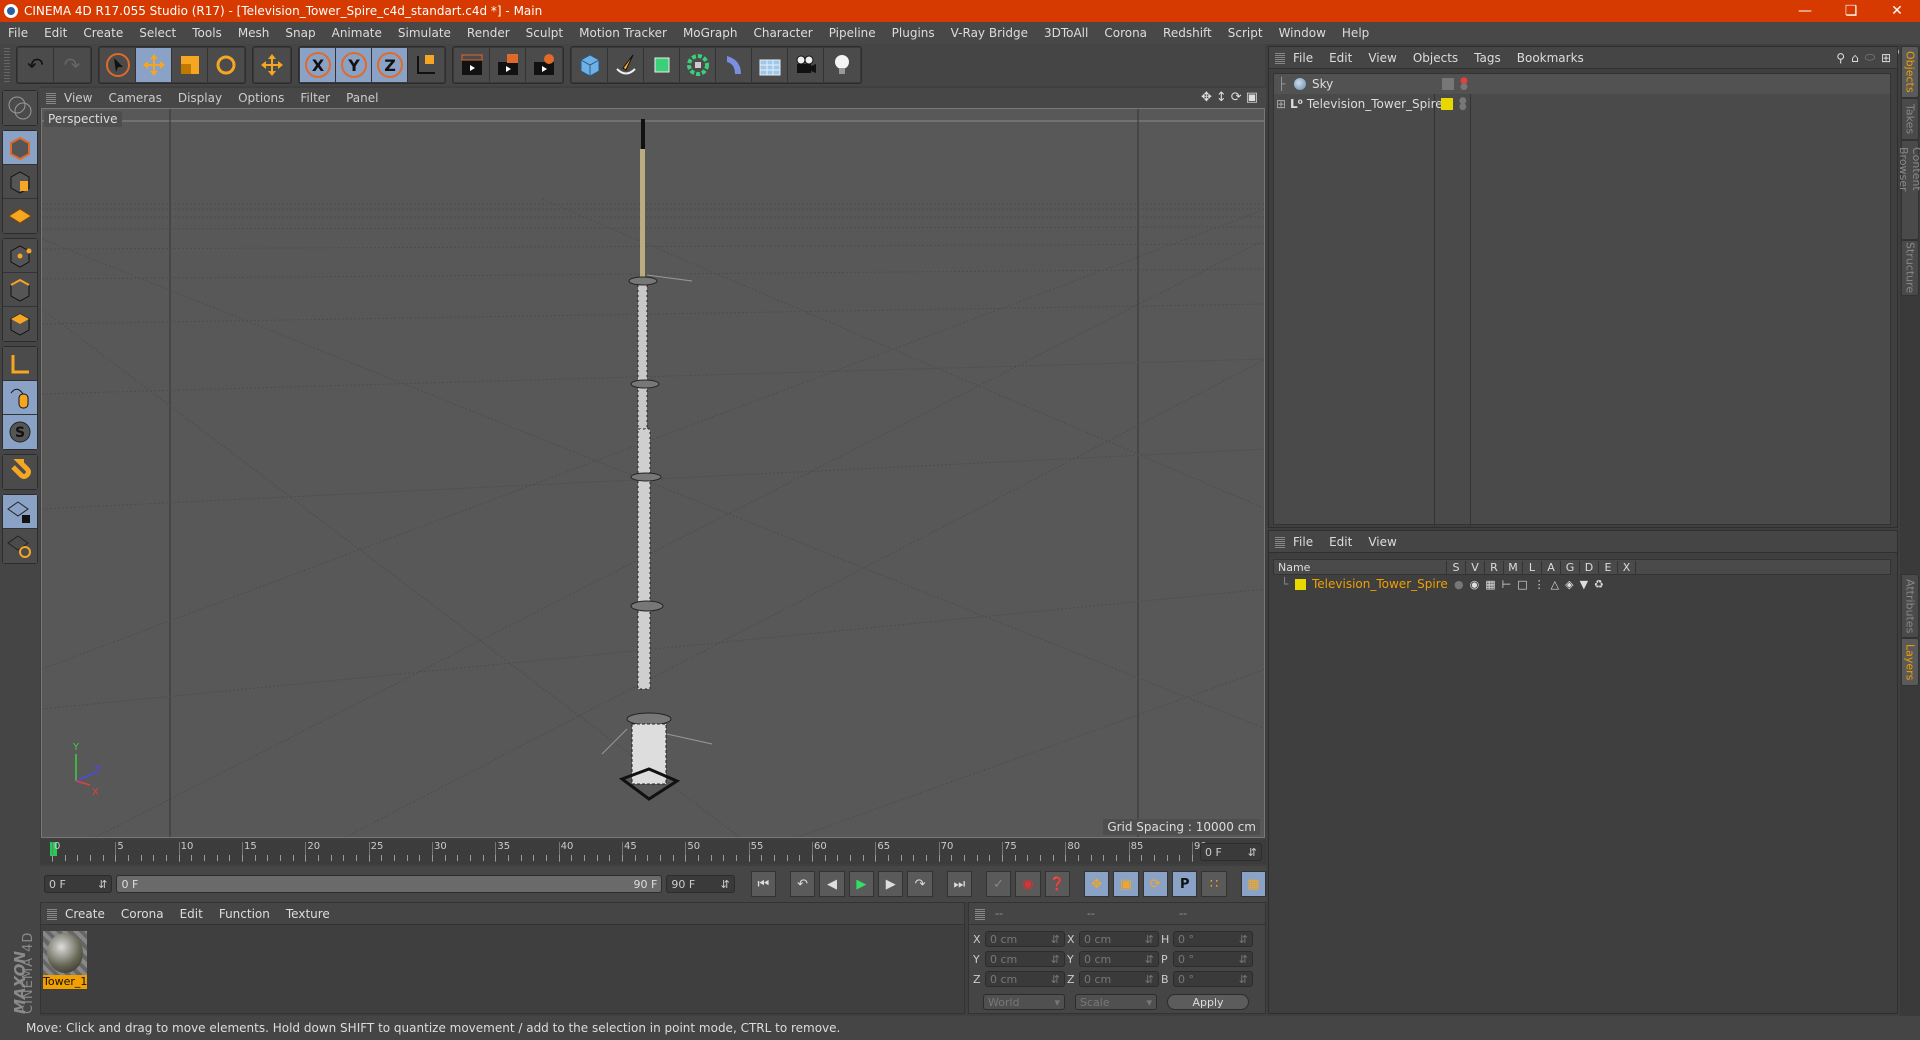 The image size is (1920, 1040). Describe the element at coordinates (1897, 11) in the screenshot. I see `close-button: ✕` at that location.